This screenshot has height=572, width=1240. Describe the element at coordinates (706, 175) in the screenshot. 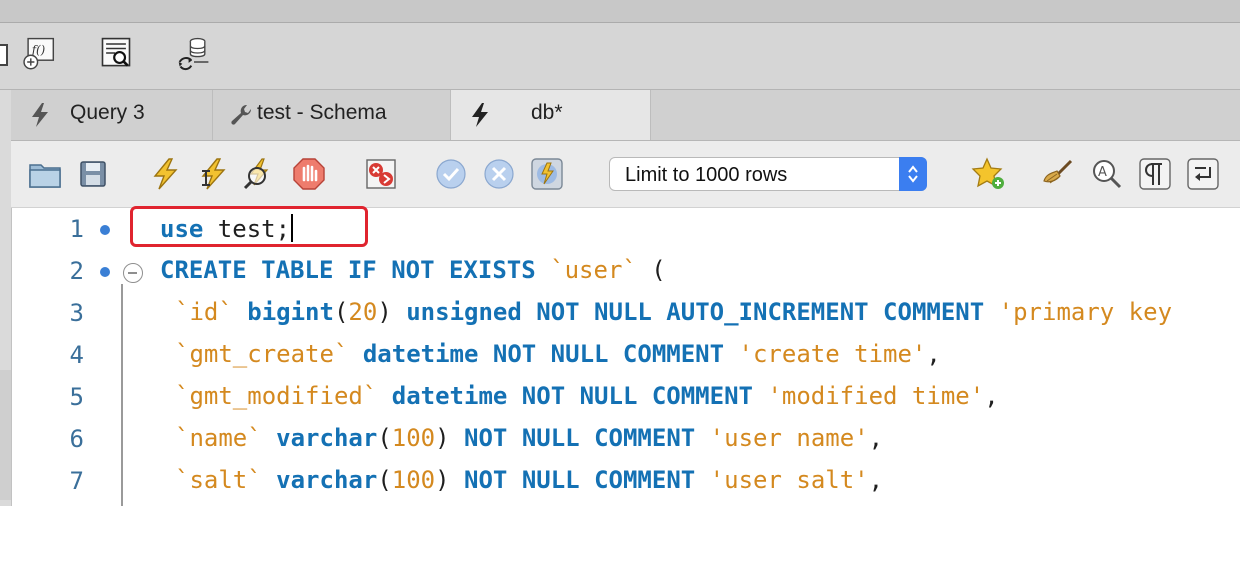

I see `limit-rows-value: Limit to 1000 rows` at that location.